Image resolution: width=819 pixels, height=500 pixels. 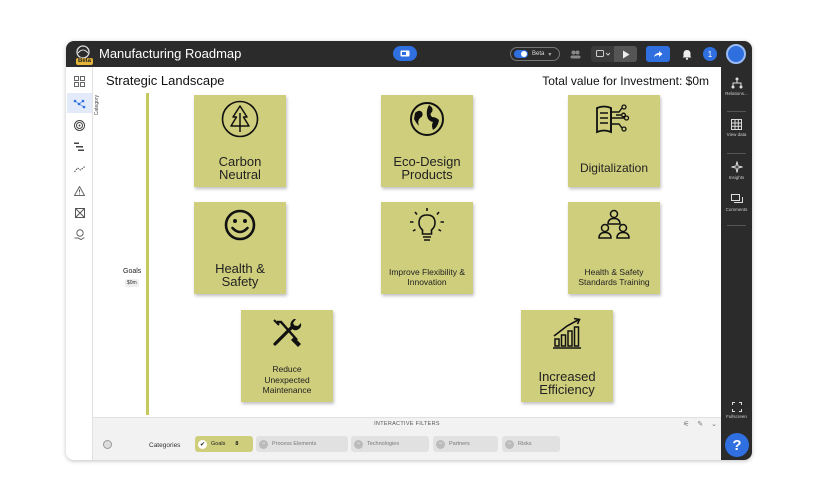 I want to click on chevron-down-icon: ▾, so click(x=550, y=54).